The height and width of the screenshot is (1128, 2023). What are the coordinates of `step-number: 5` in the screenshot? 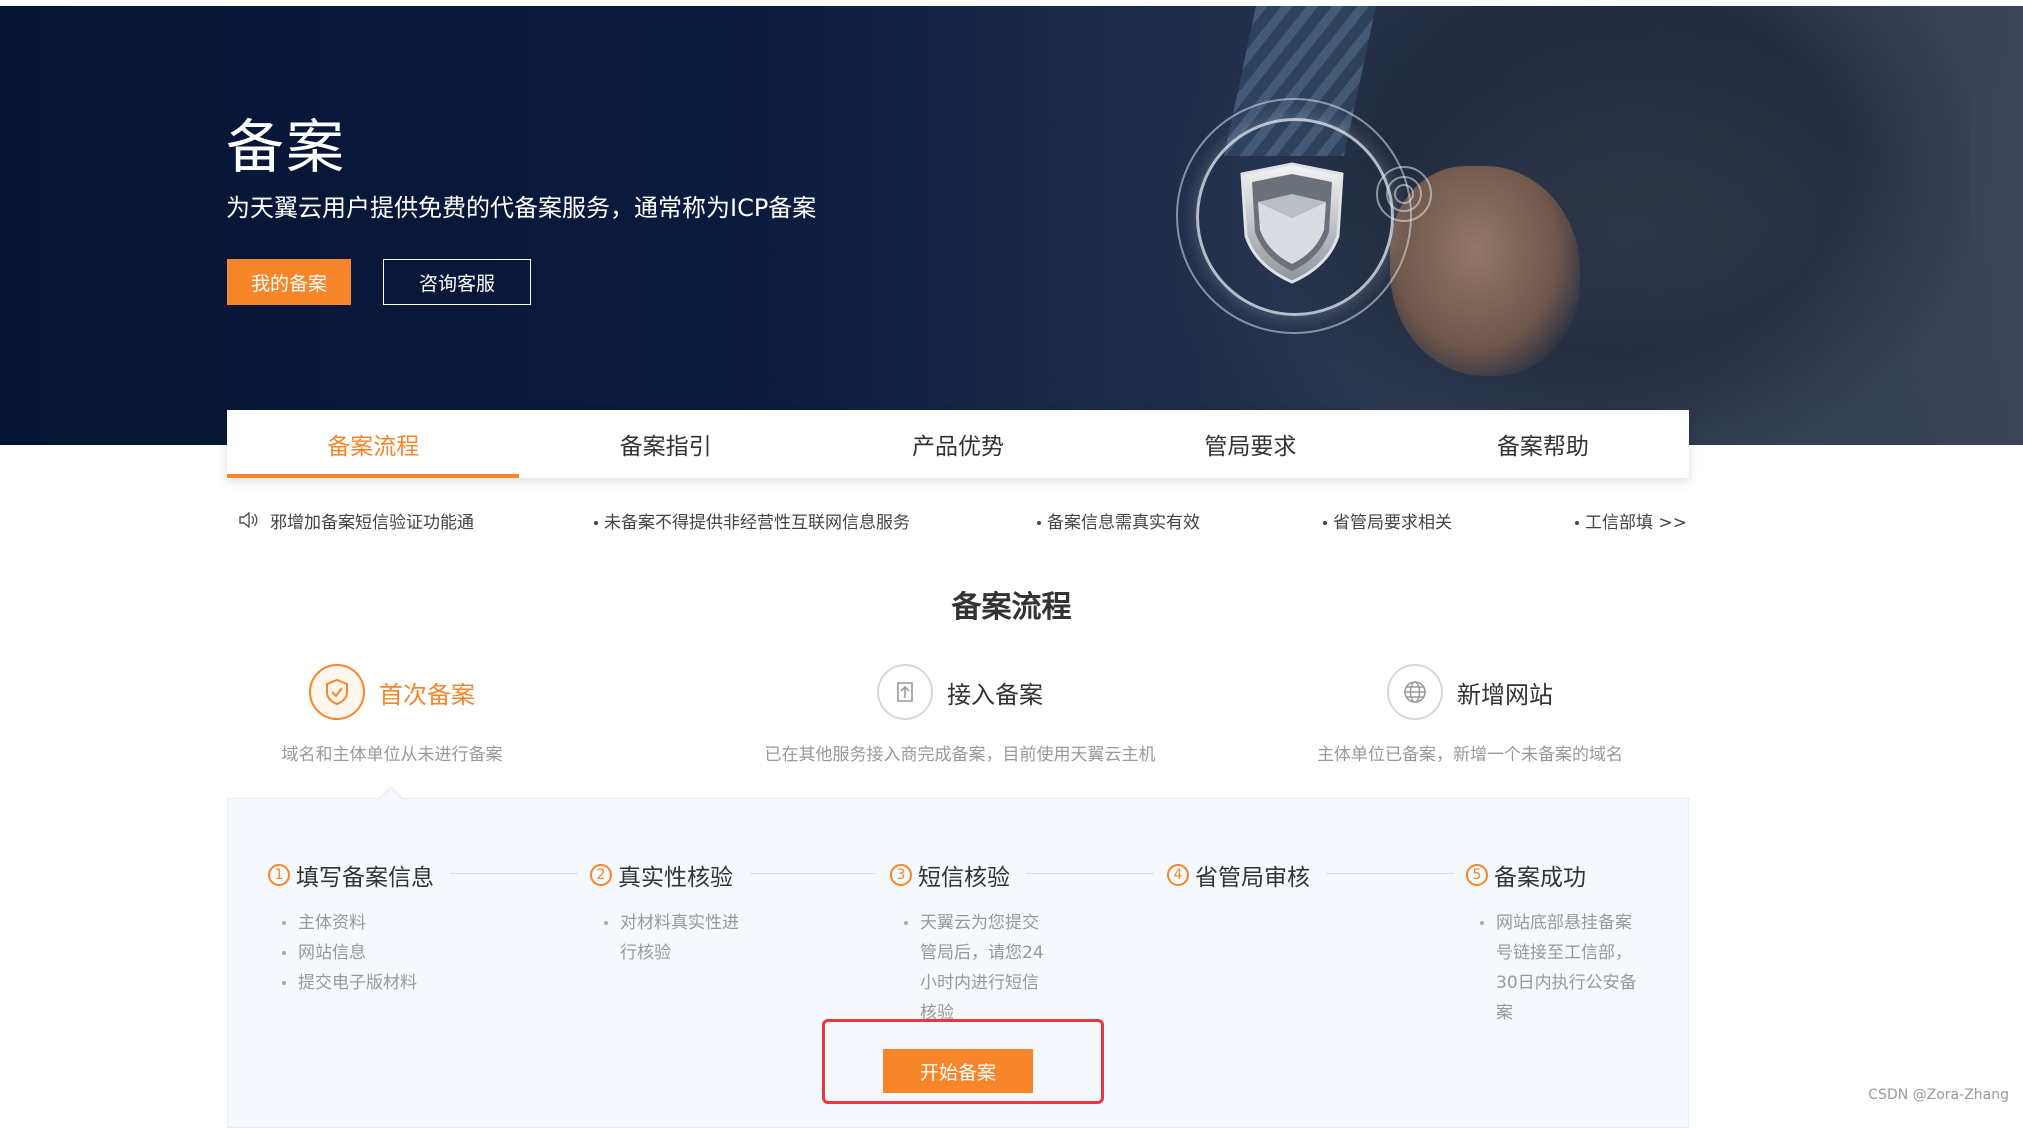 It's located at (1477, 875).